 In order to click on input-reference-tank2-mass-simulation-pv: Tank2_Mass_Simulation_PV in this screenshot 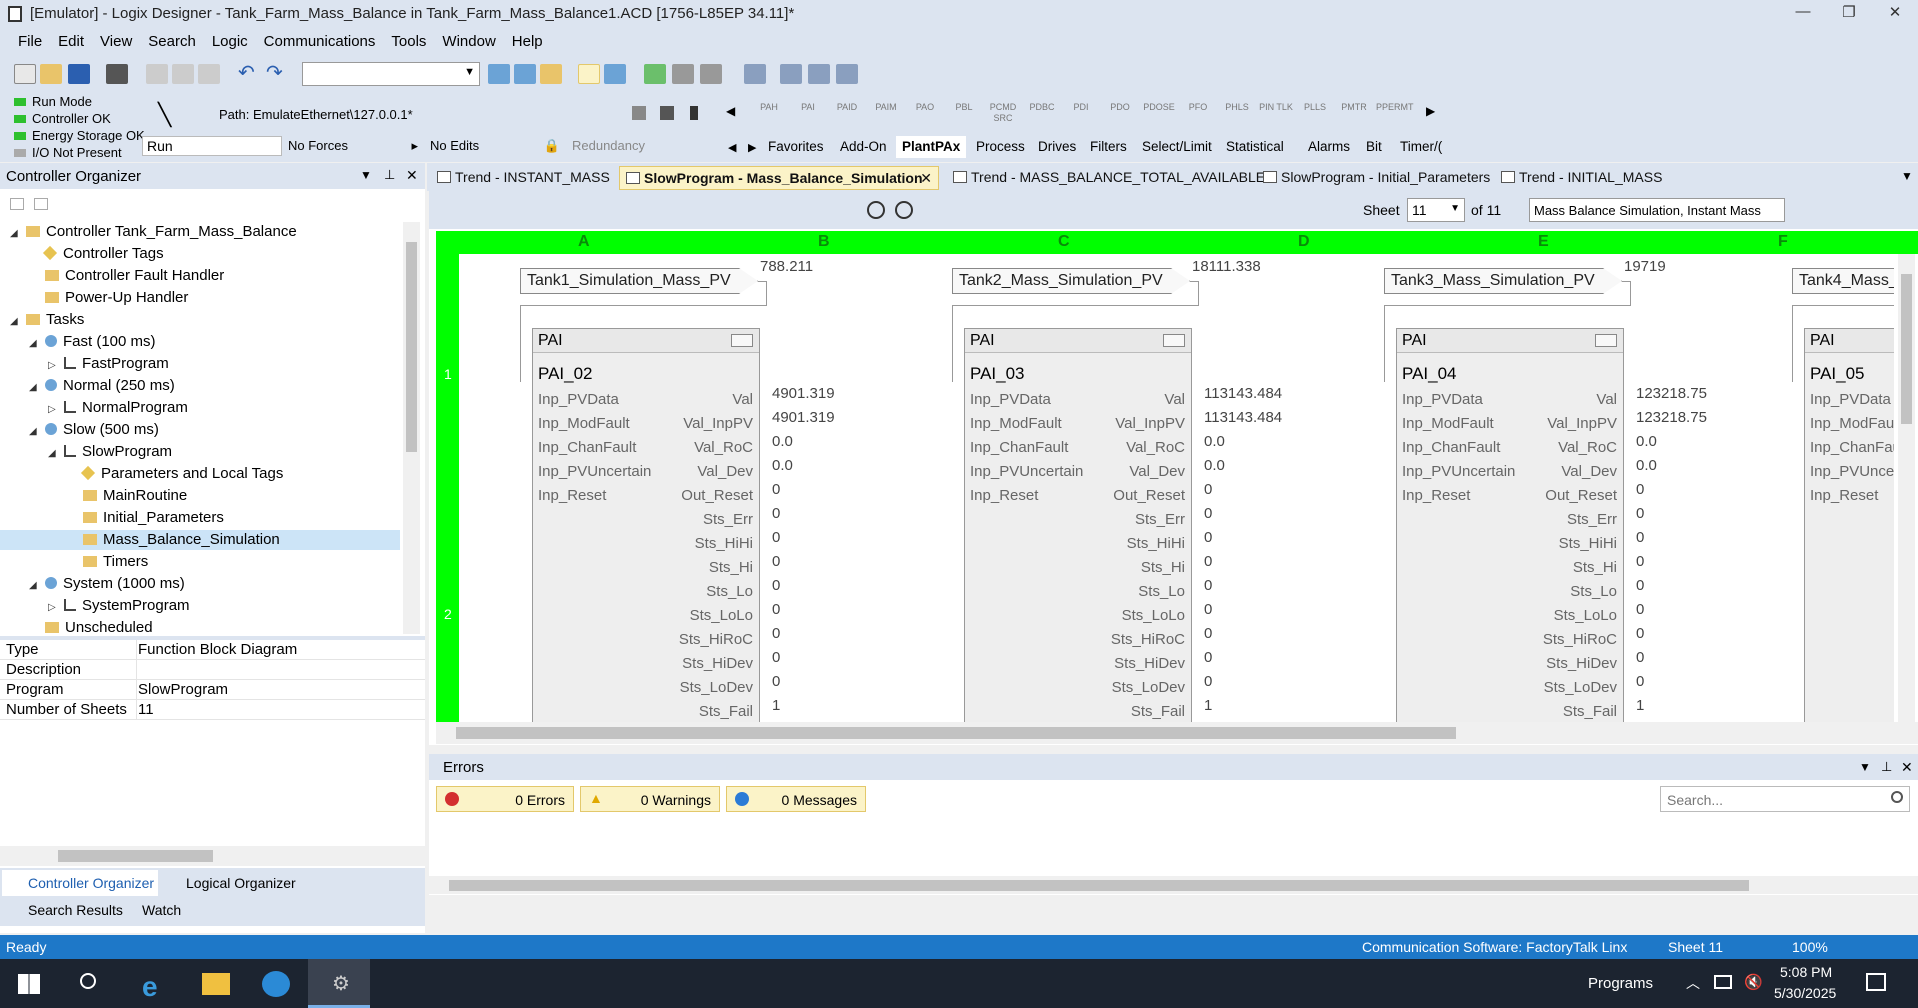, I will do `click(1071, 281)`.